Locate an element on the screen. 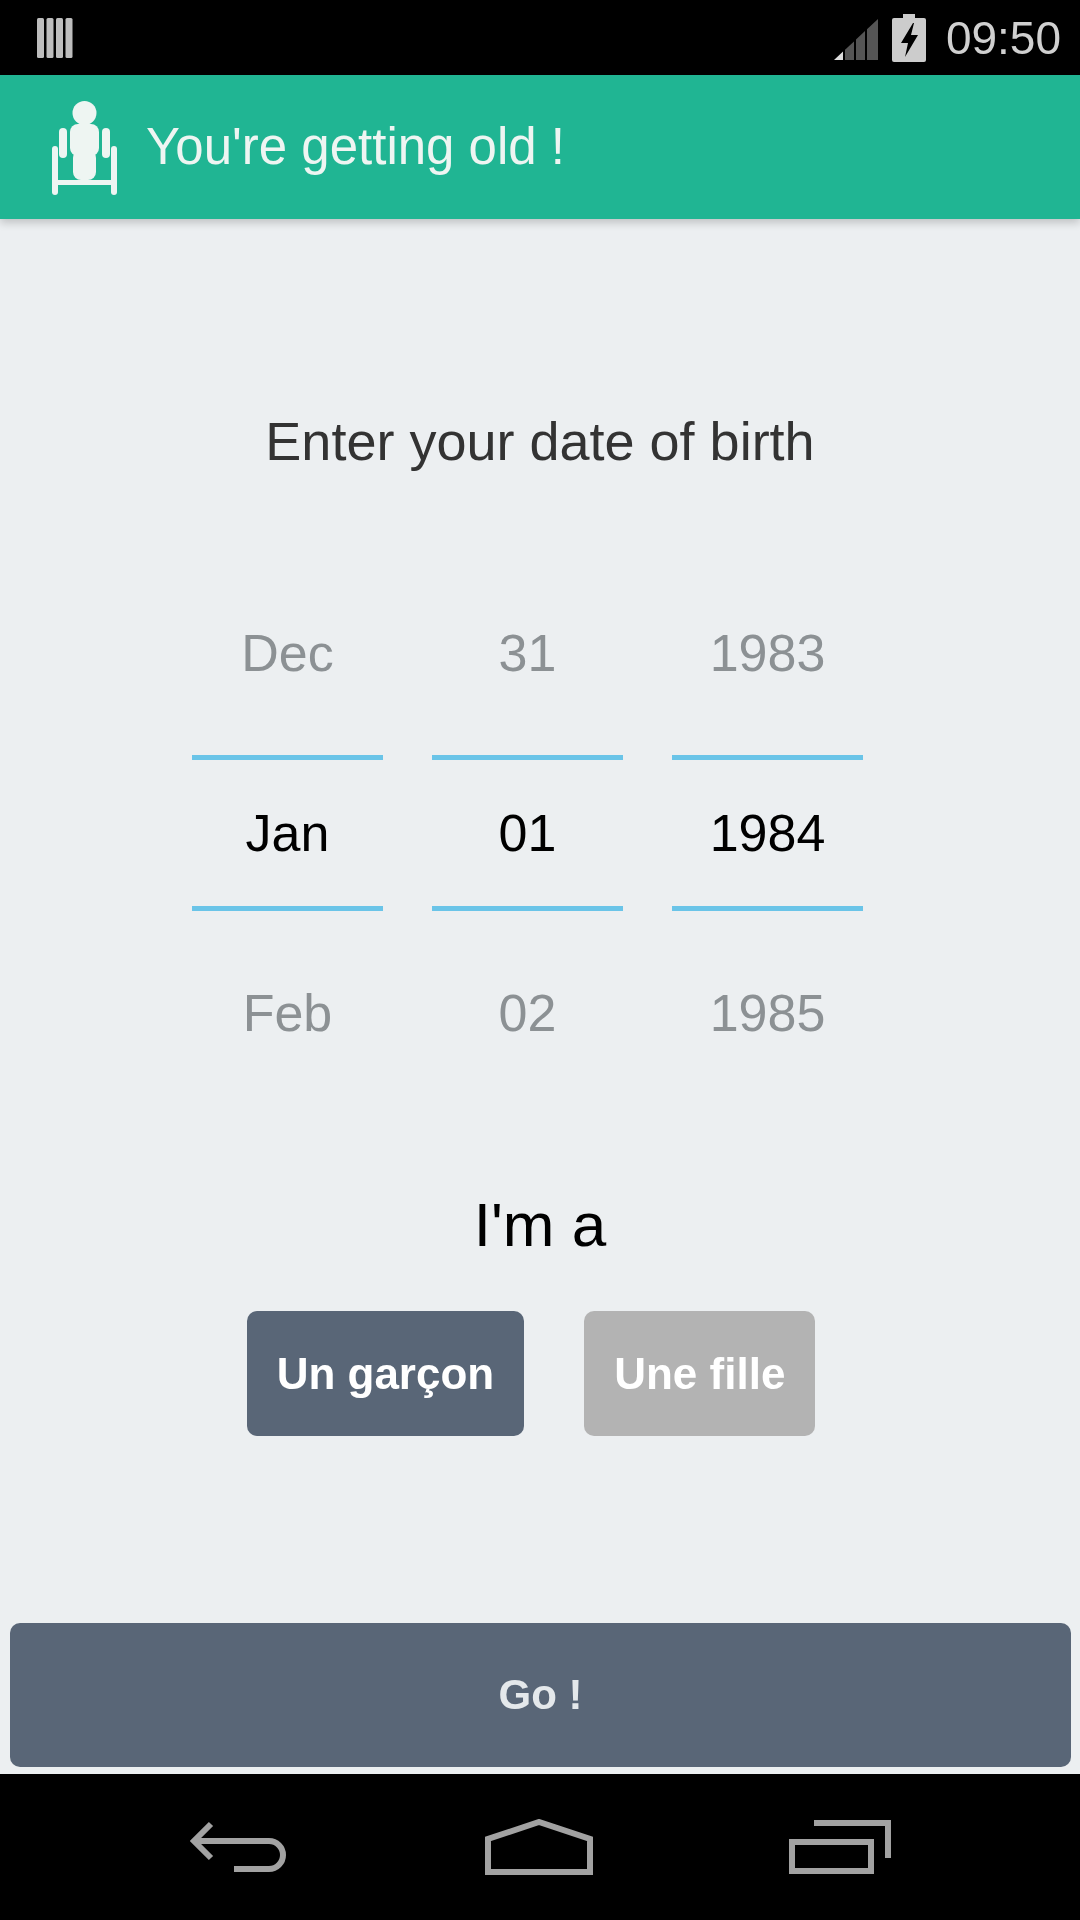 This screenshot has height=1920, width=1080. gender-button: Une fille is located at coordinates (700, 1373).